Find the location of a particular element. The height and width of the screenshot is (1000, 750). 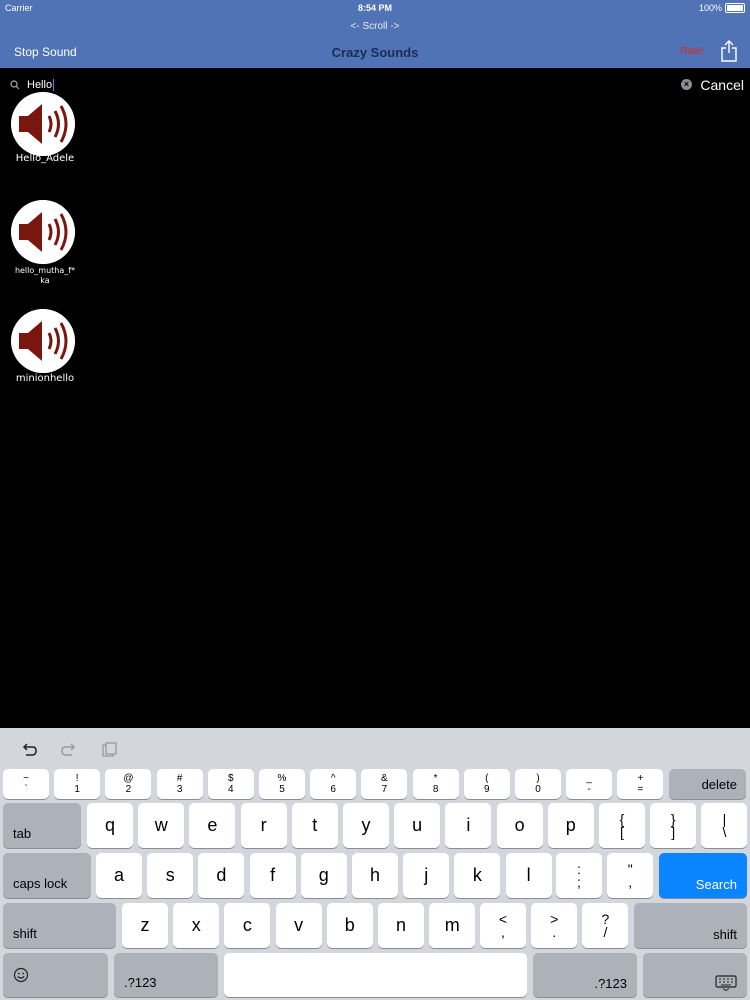

battery-percent: 100% is located at coordinates (710, 8).